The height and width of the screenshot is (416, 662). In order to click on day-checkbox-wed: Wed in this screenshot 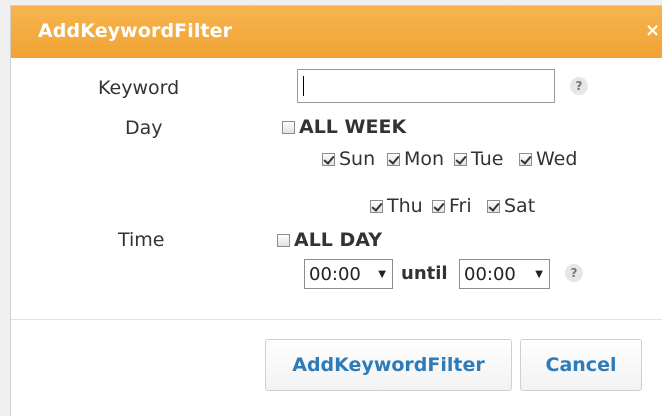, I will do `click(548, 159)`.